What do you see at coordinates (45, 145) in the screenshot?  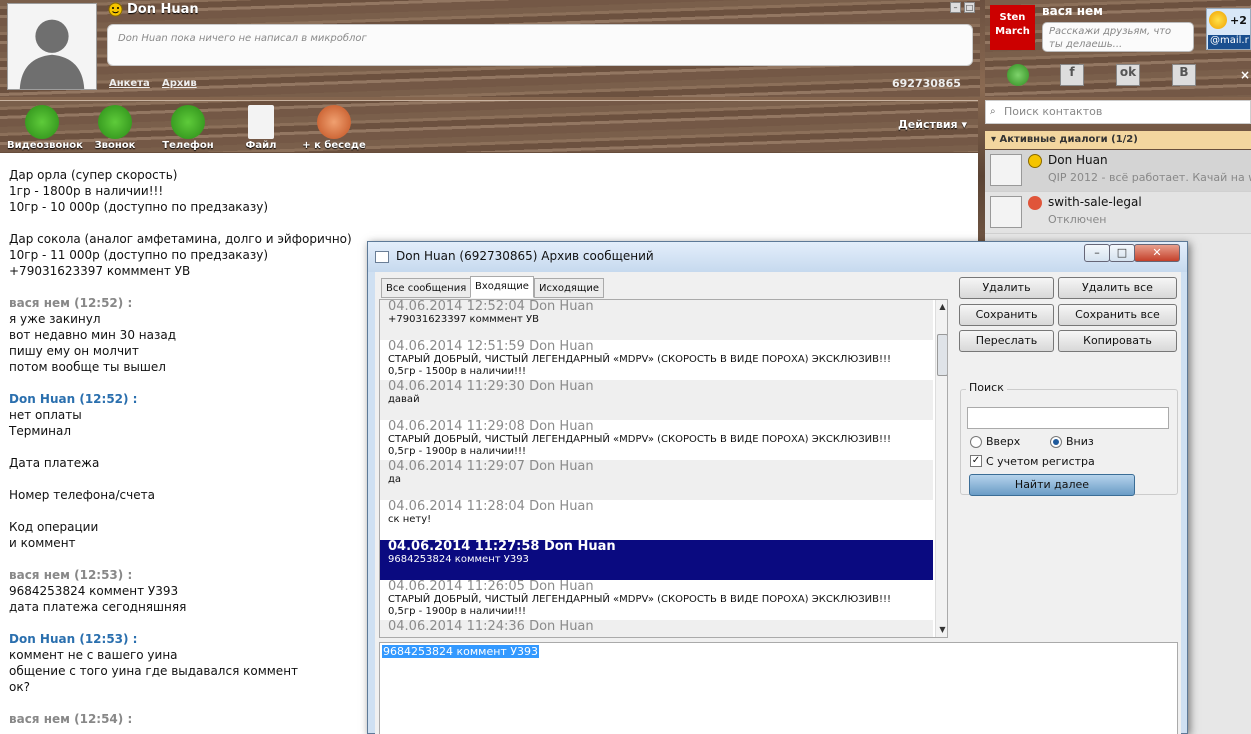 I see `video-call-label: Видеозвонок` at bounding box center [45, 145].